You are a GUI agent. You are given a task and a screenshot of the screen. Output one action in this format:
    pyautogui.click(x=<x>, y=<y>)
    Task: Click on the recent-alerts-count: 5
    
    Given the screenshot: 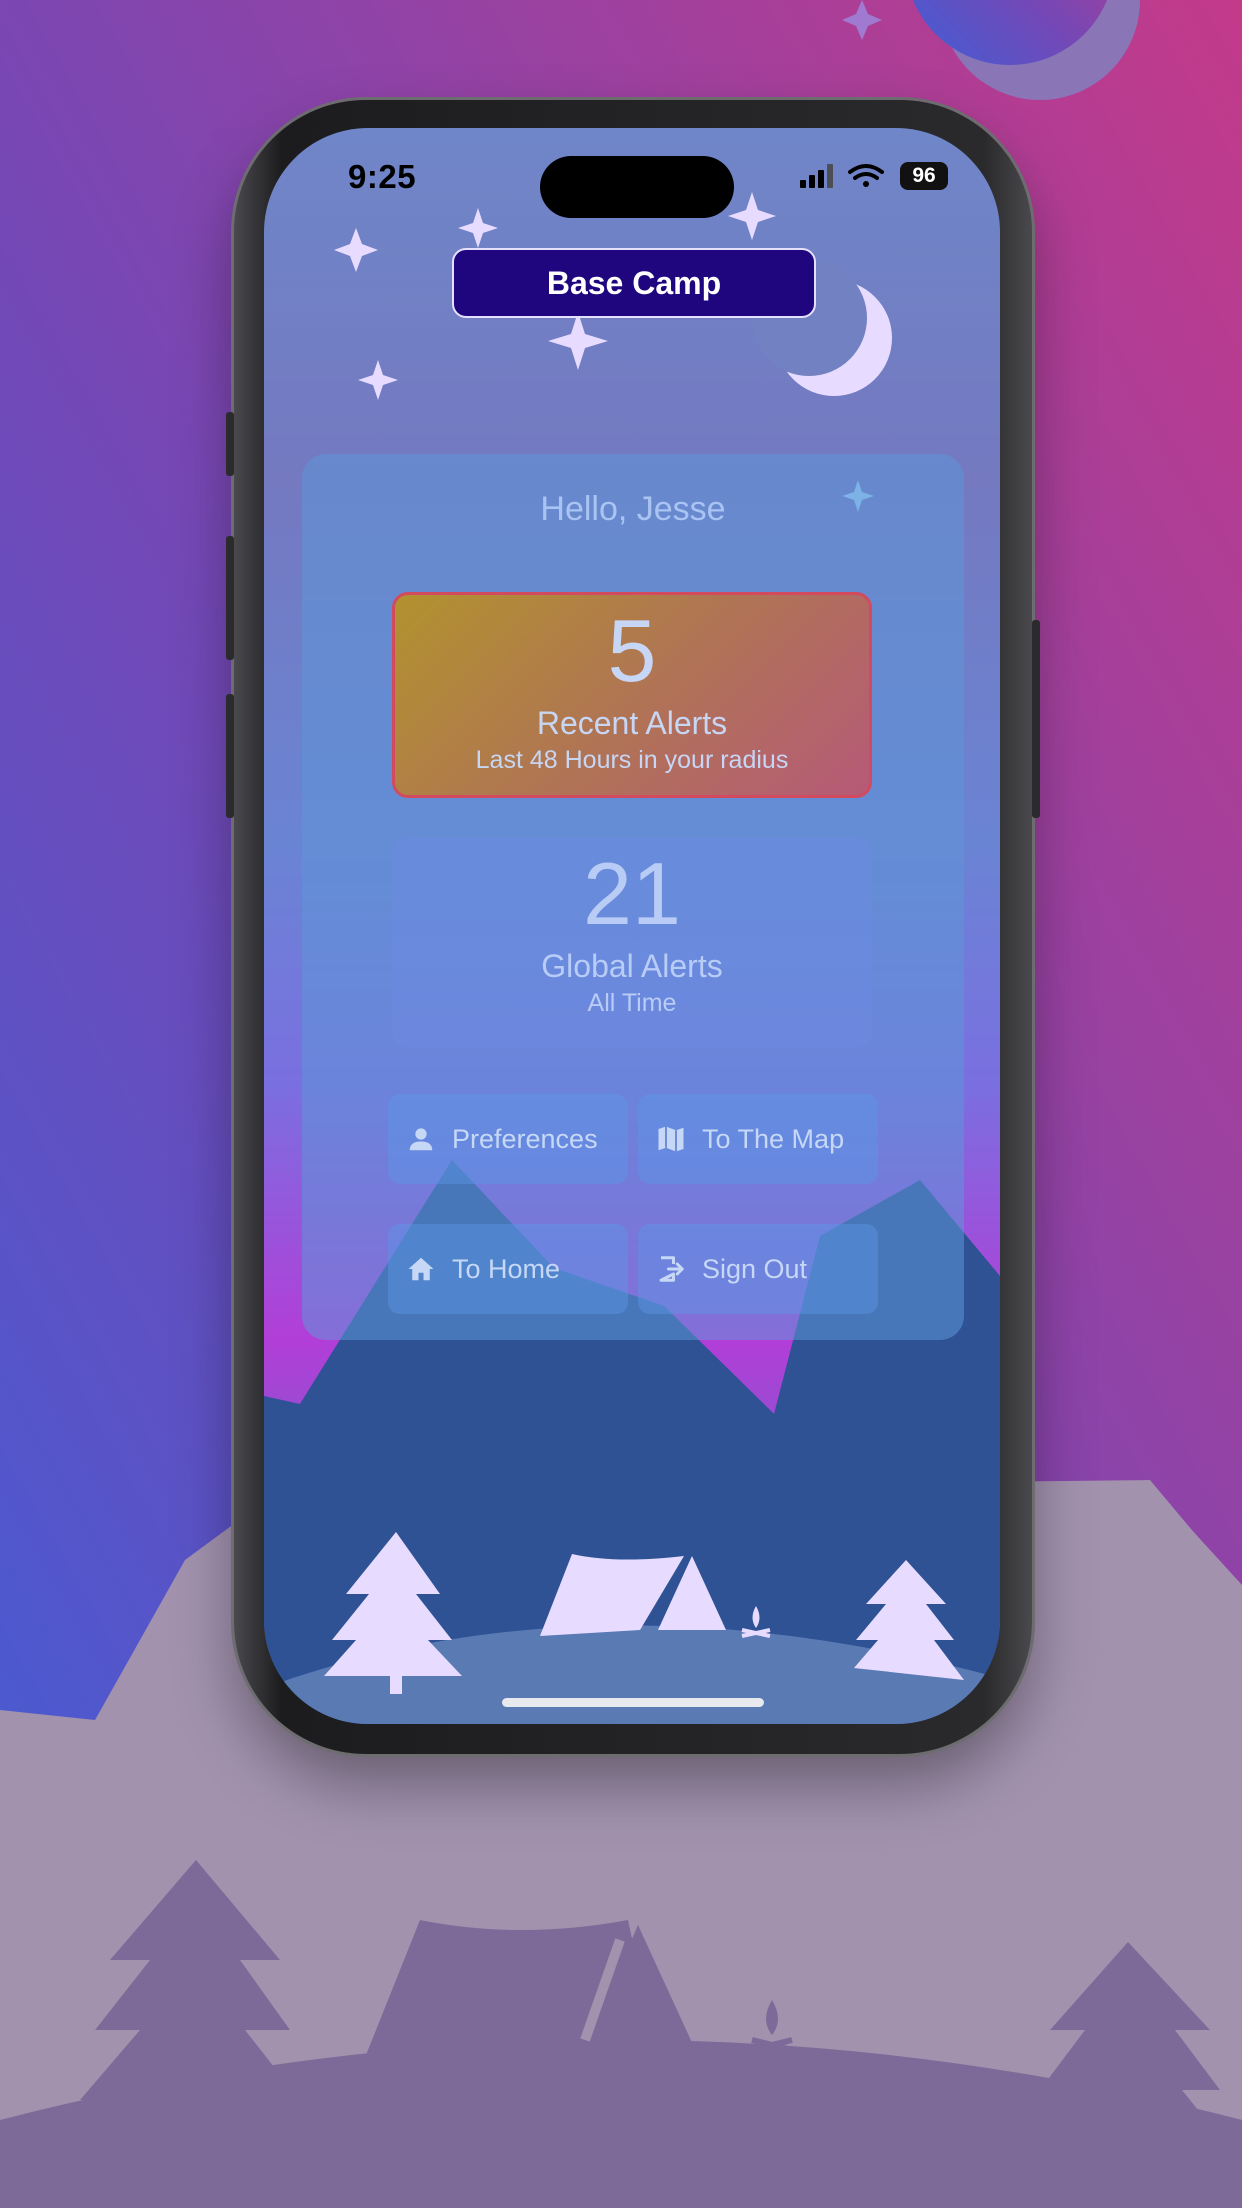 What is the action you would take?
    pyautogui.click(x=632, y=650)
    